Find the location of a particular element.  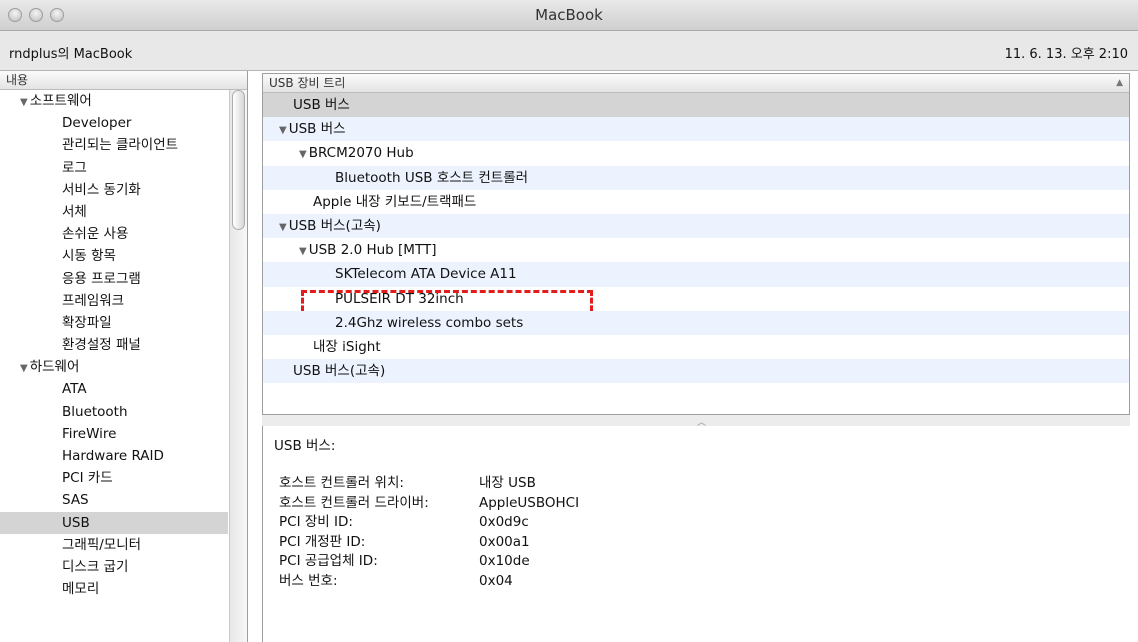

tree-row-label: USB 2.0 Hub [MTT] is located at coordinates (372, 250).